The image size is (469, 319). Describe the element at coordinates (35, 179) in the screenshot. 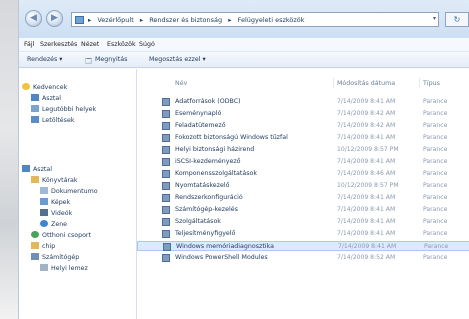

I see `libraries-icon` at that location.